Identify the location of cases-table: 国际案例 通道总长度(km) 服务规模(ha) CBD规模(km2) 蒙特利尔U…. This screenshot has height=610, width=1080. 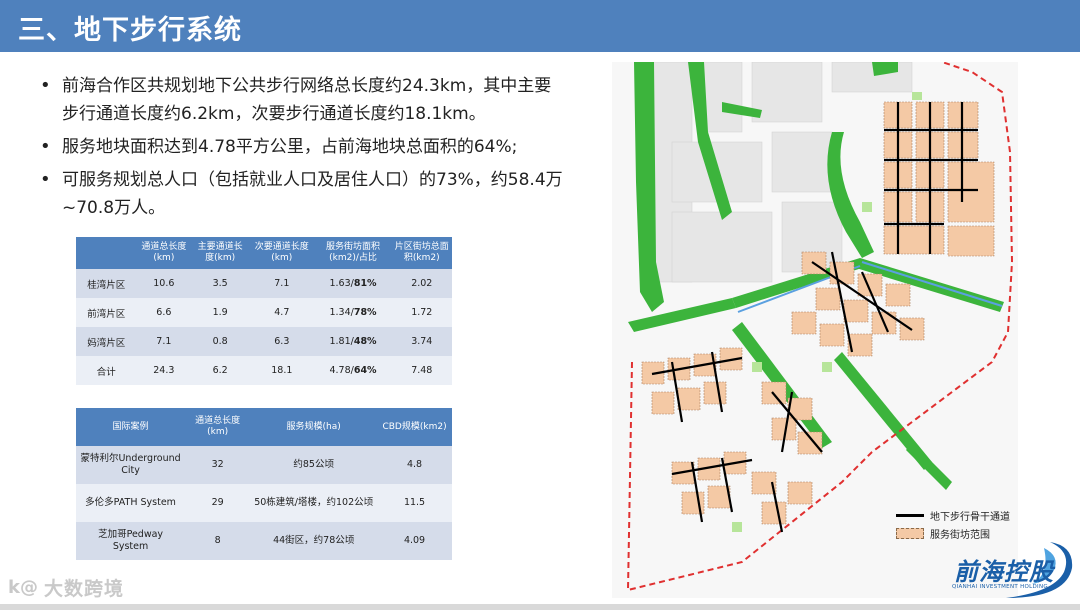
(264, 484).